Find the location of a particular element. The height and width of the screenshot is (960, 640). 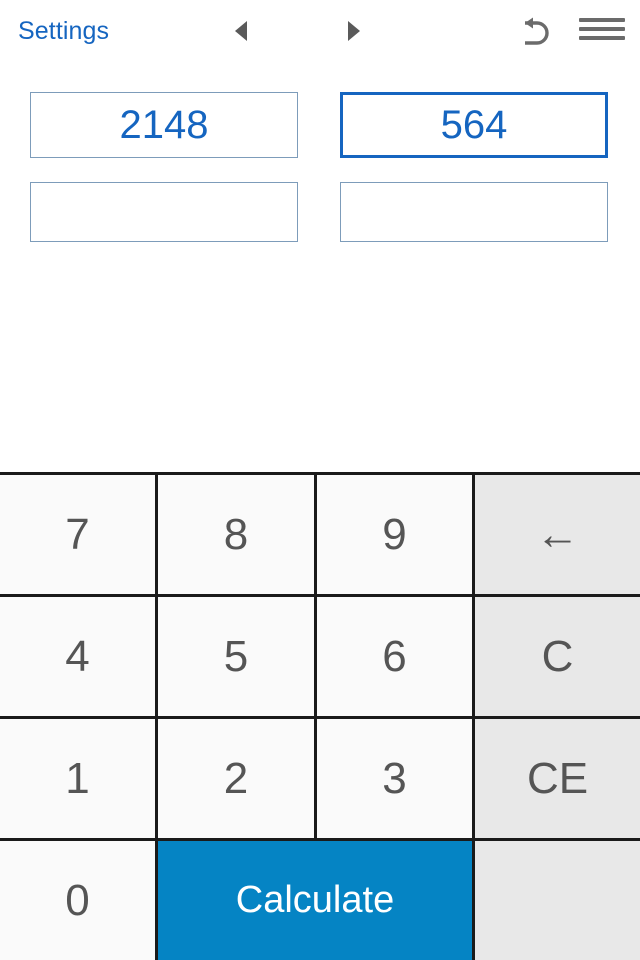

key-7: 7 is located at coordinates (77, 534).